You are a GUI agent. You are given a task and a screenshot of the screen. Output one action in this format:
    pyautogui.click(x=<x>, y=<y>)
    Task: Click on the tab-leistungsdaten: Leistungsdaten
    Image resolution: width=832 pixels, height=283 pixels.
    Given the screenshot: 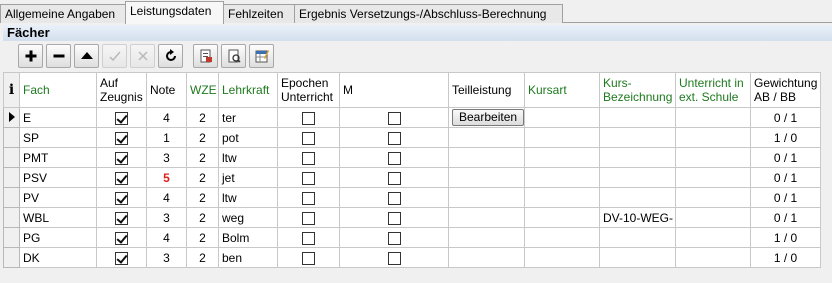 What is the action you would take?
    pyautogui.click(x=174, y=12)
    